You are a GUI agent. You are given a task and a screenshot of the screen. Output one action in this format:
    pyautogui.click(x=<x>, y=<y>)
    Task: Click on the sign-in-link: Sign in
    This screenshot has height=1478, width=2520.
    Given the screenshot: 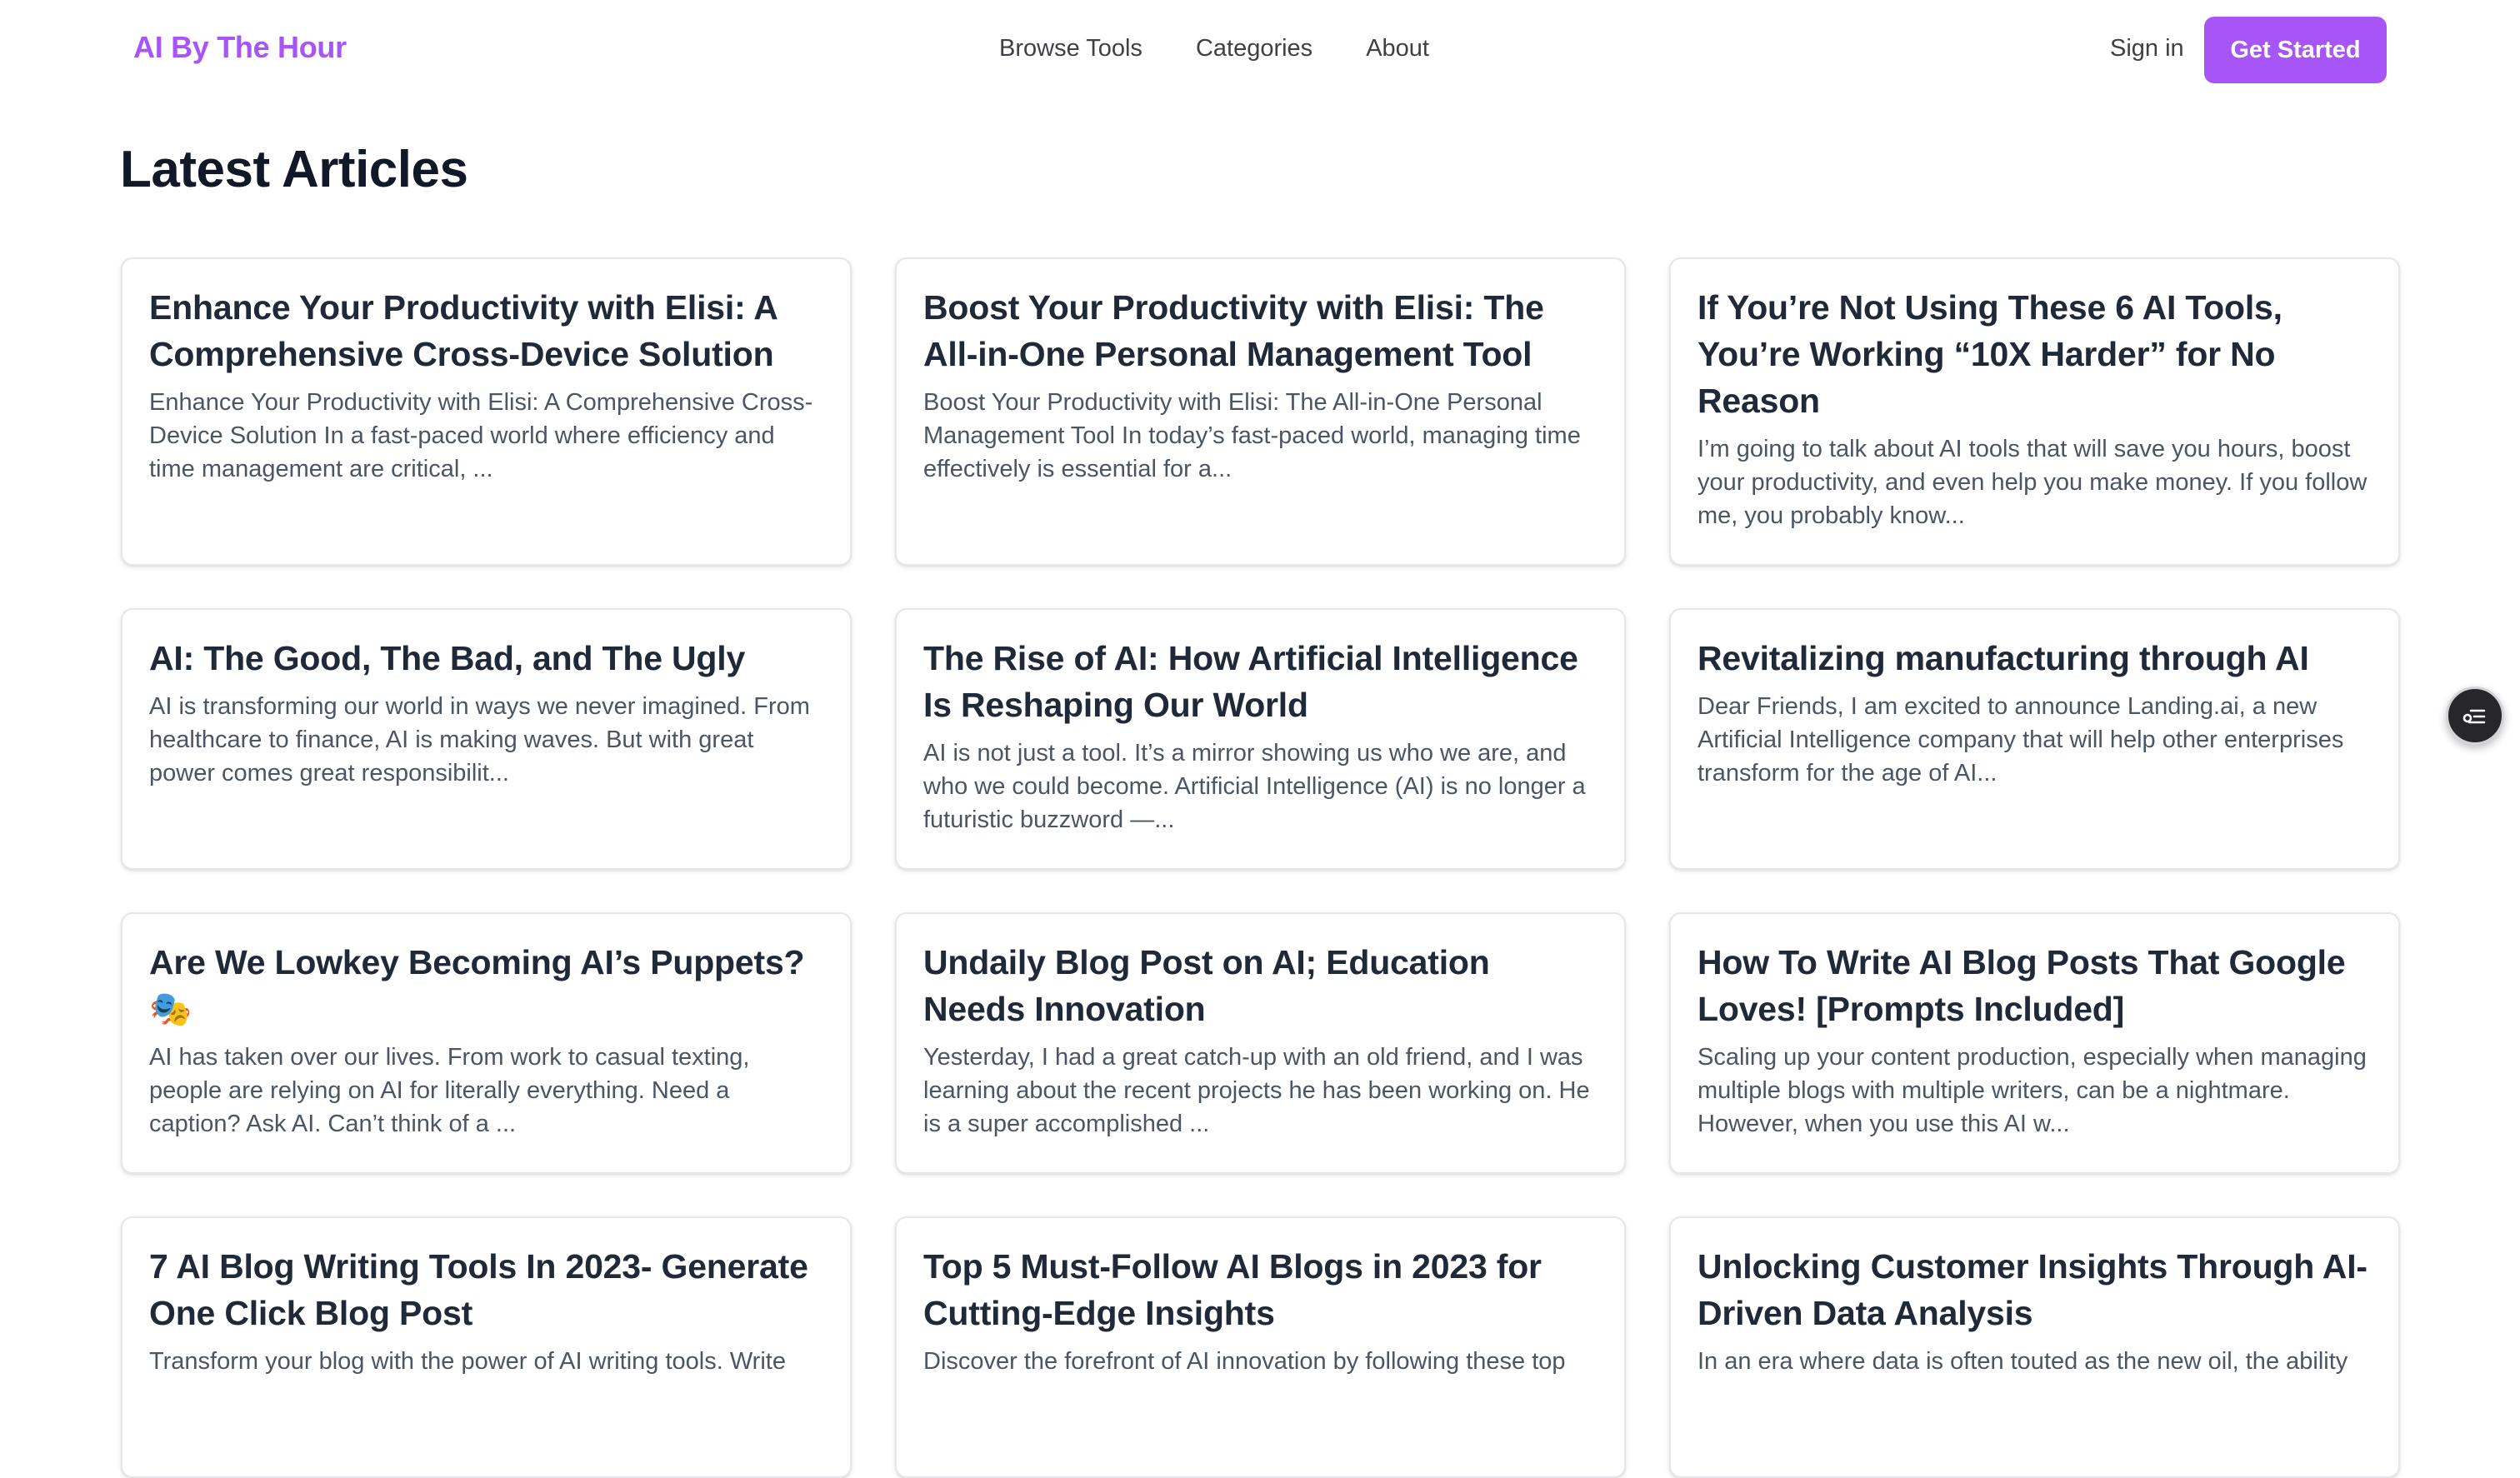 What is the action you would take?
    pyautogui.click(x=2147, y=49)
    